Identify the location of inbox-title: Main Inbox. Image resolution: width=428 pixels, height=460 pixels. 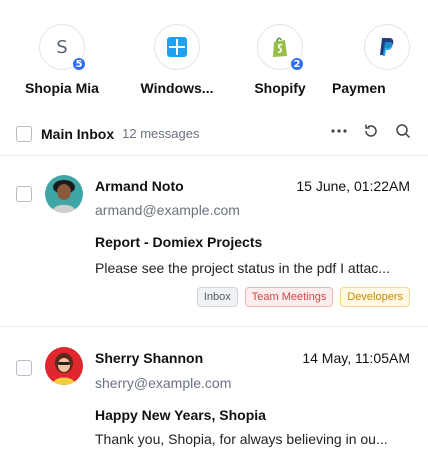
(78, 133).